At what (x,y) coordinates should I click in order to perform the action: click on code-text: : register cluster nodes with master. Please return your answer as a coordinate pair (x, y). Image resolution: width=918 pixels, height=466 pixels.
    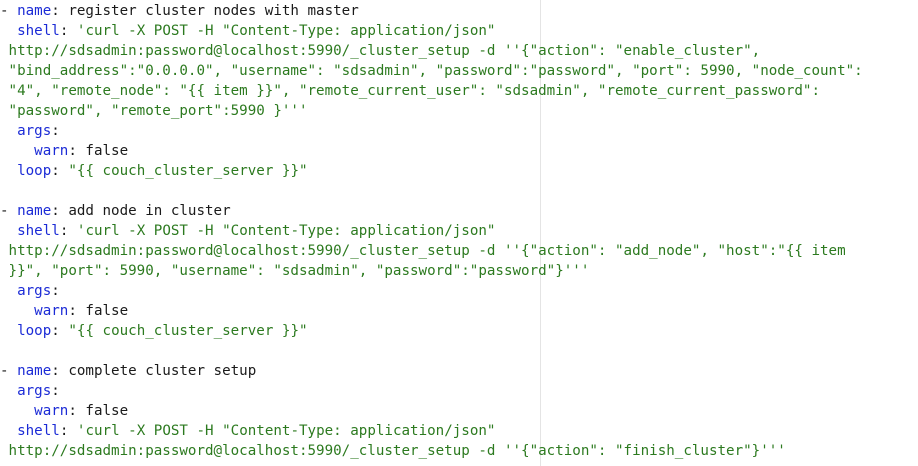
    Looking at the image, I should click on (205, 11).